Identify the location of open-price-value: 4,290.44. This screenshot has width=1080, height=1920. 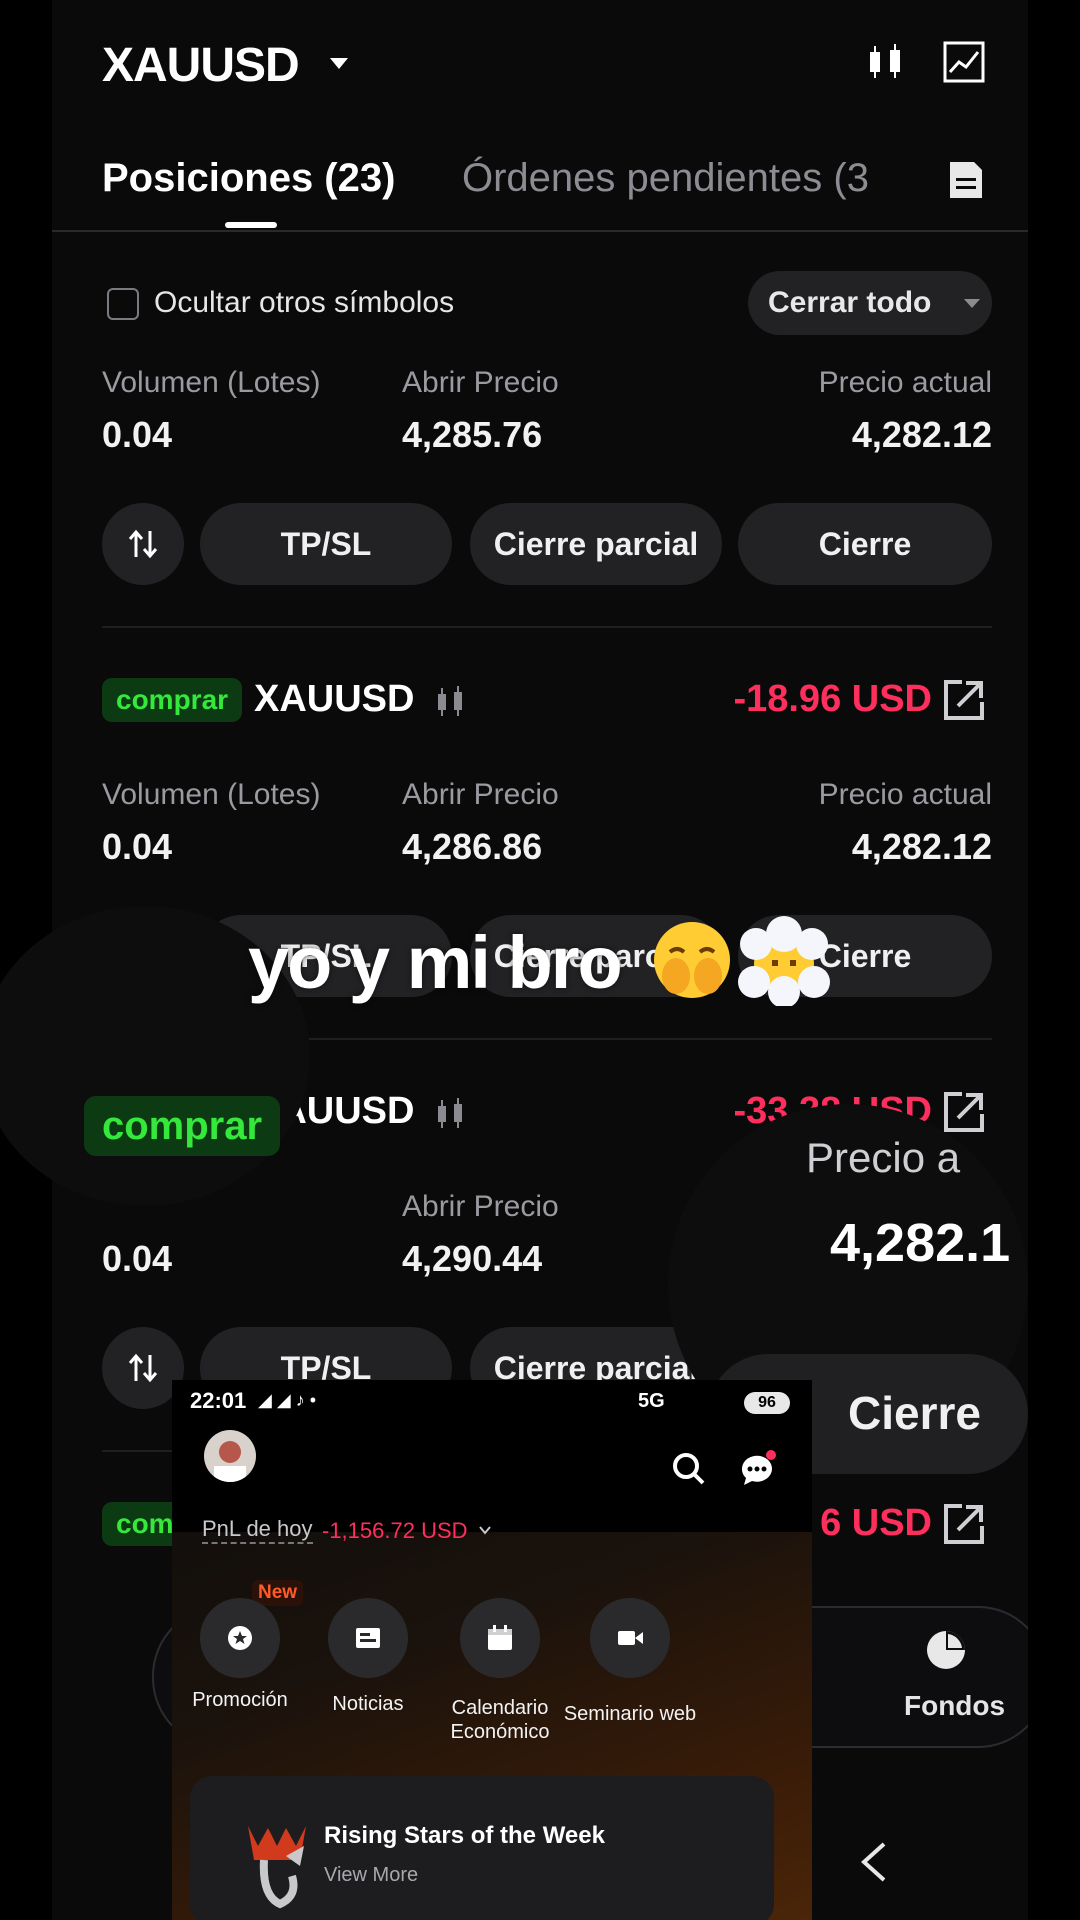
(472, 1258).